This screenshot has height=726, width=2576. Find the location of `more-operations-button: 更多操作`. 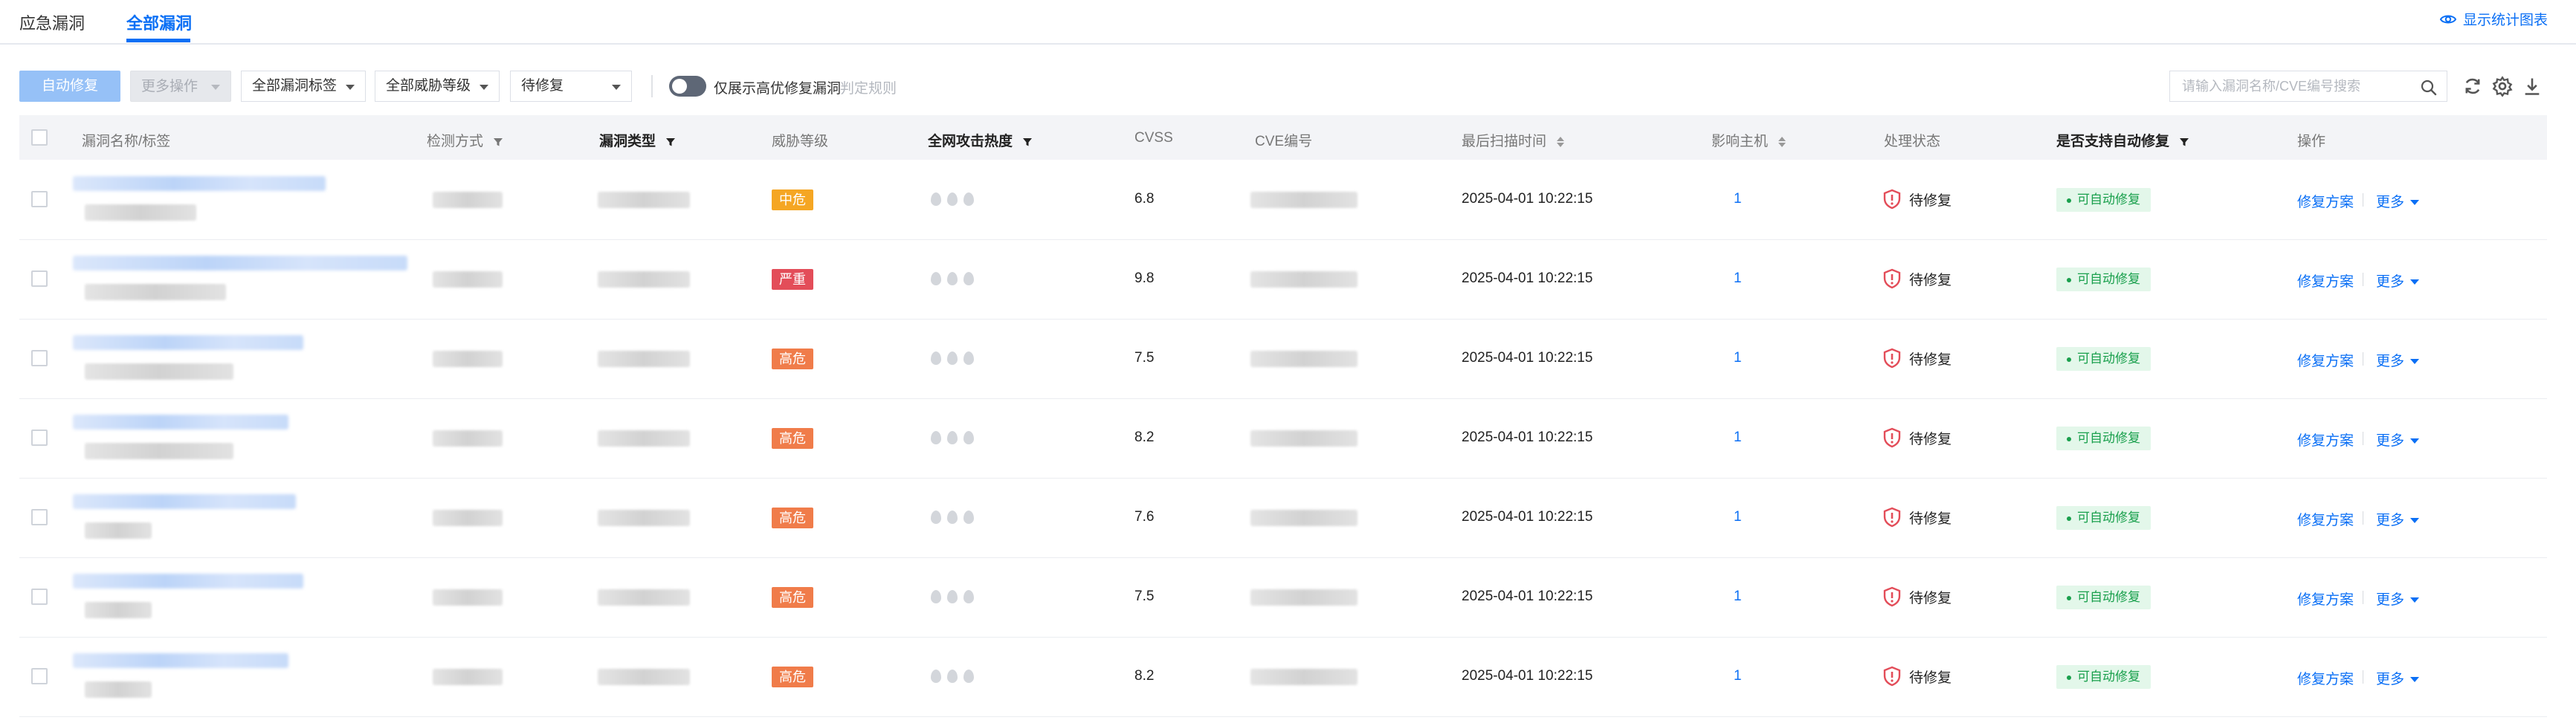

more-operations-button: 更多操作 is located at coordinates (180, 86).